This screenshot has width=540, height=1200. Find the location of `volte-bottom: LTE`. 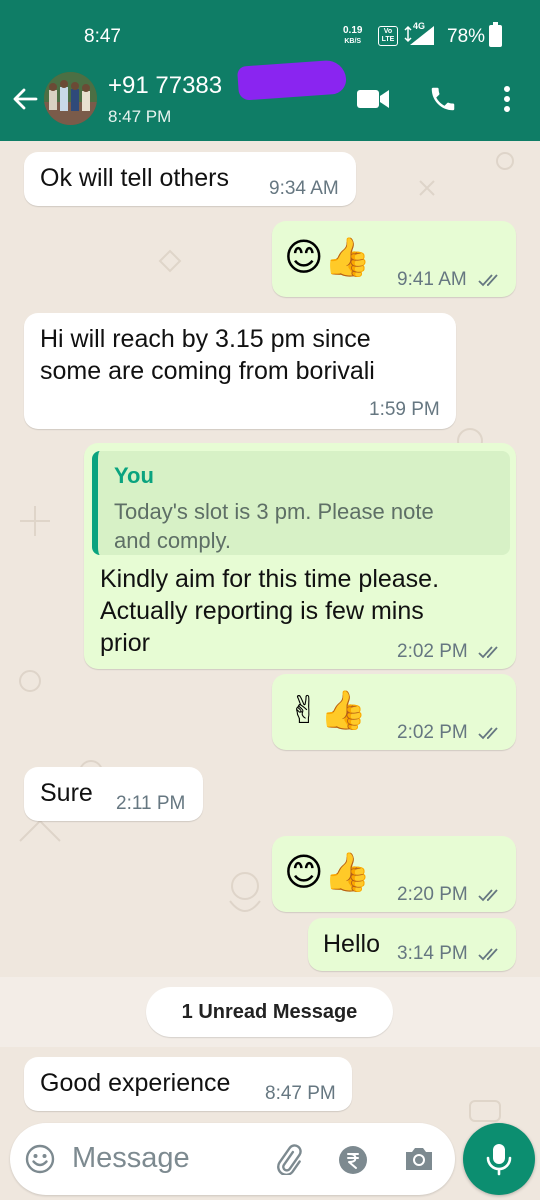

volte-bottom: LTE is located at coordinates (388, 39).